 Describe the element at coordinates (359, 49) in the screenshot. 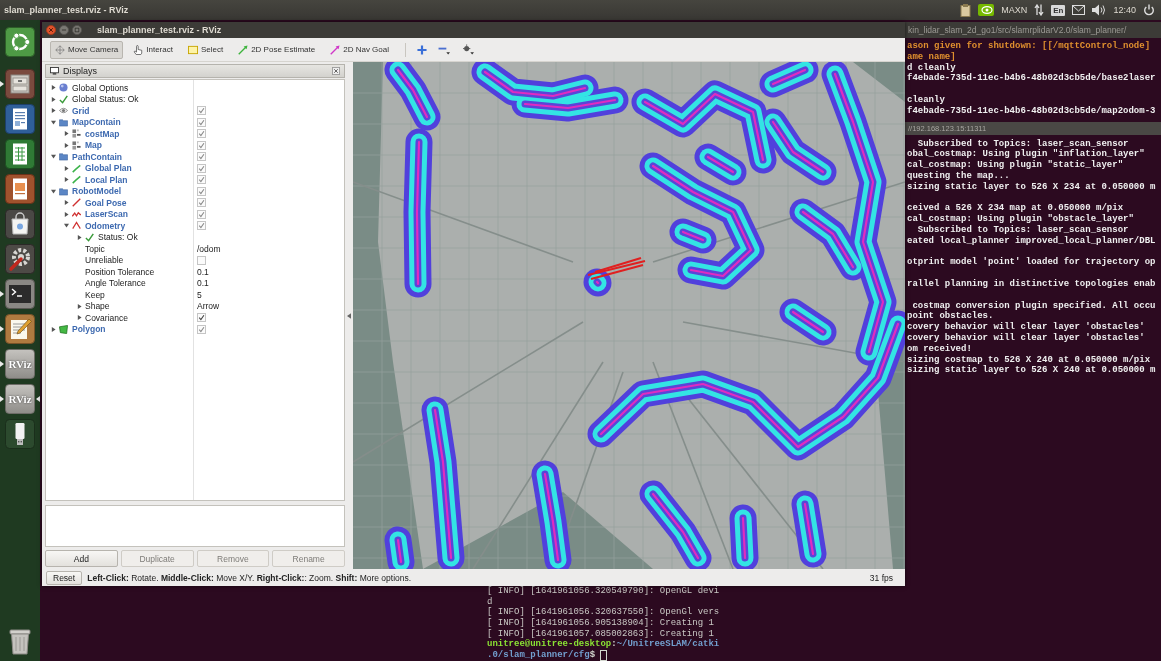

I see `tool-button: 2D Nav Goal` at that location.